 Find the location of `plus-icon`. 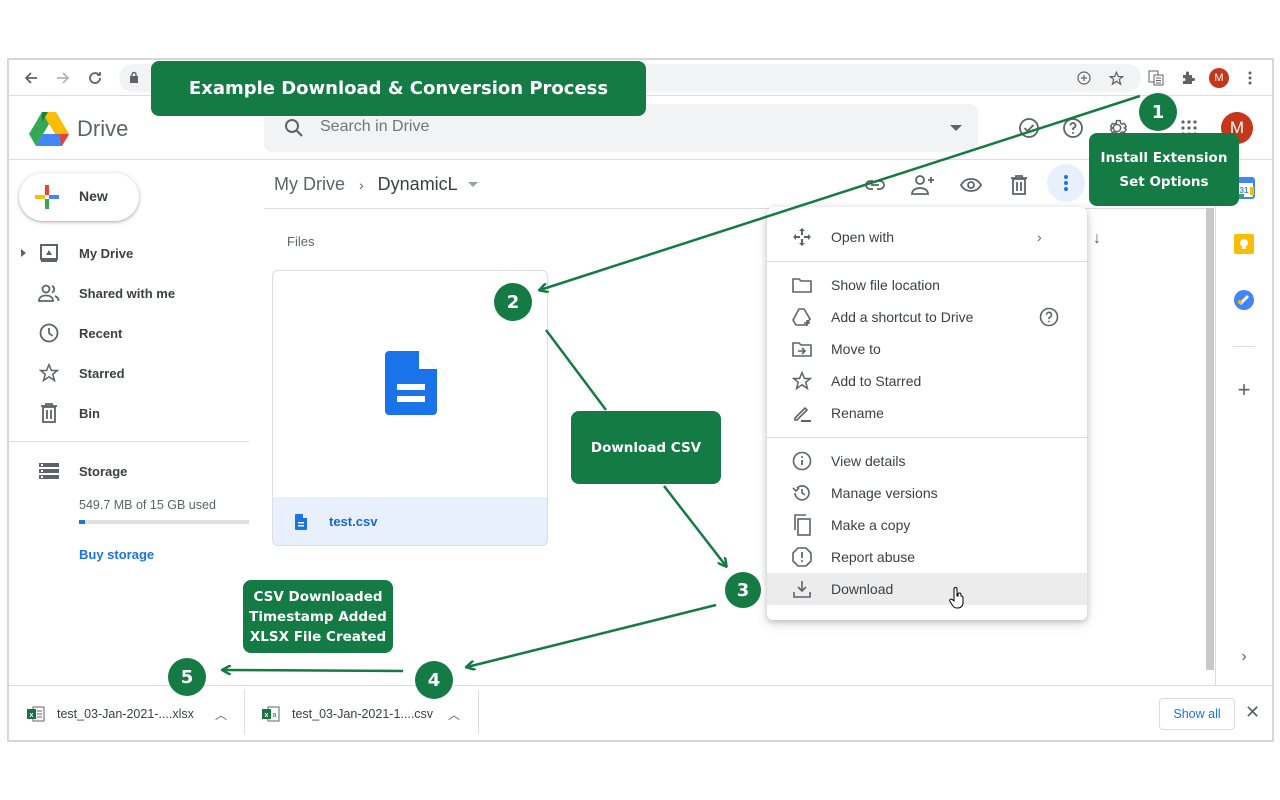

plus-icon is located at coordinates (47, 197).